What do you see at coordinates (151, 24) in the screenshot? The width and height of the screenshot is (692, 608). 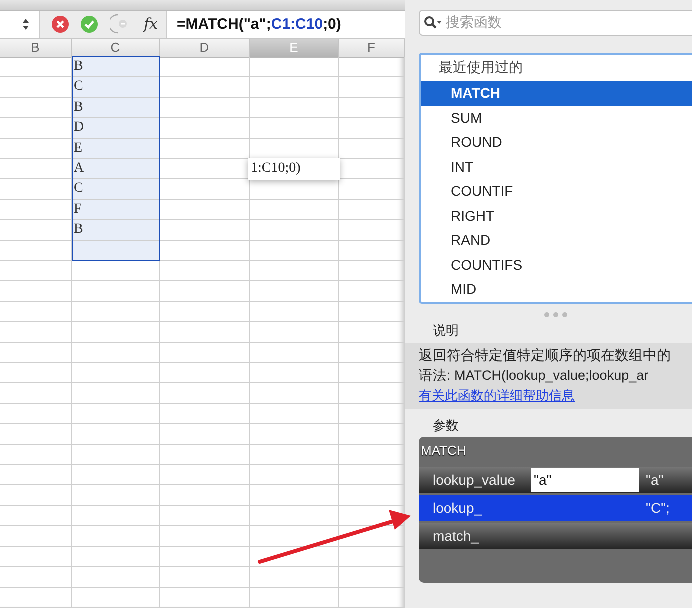 I see `function-button: fx` at bounding box center [151, 24].